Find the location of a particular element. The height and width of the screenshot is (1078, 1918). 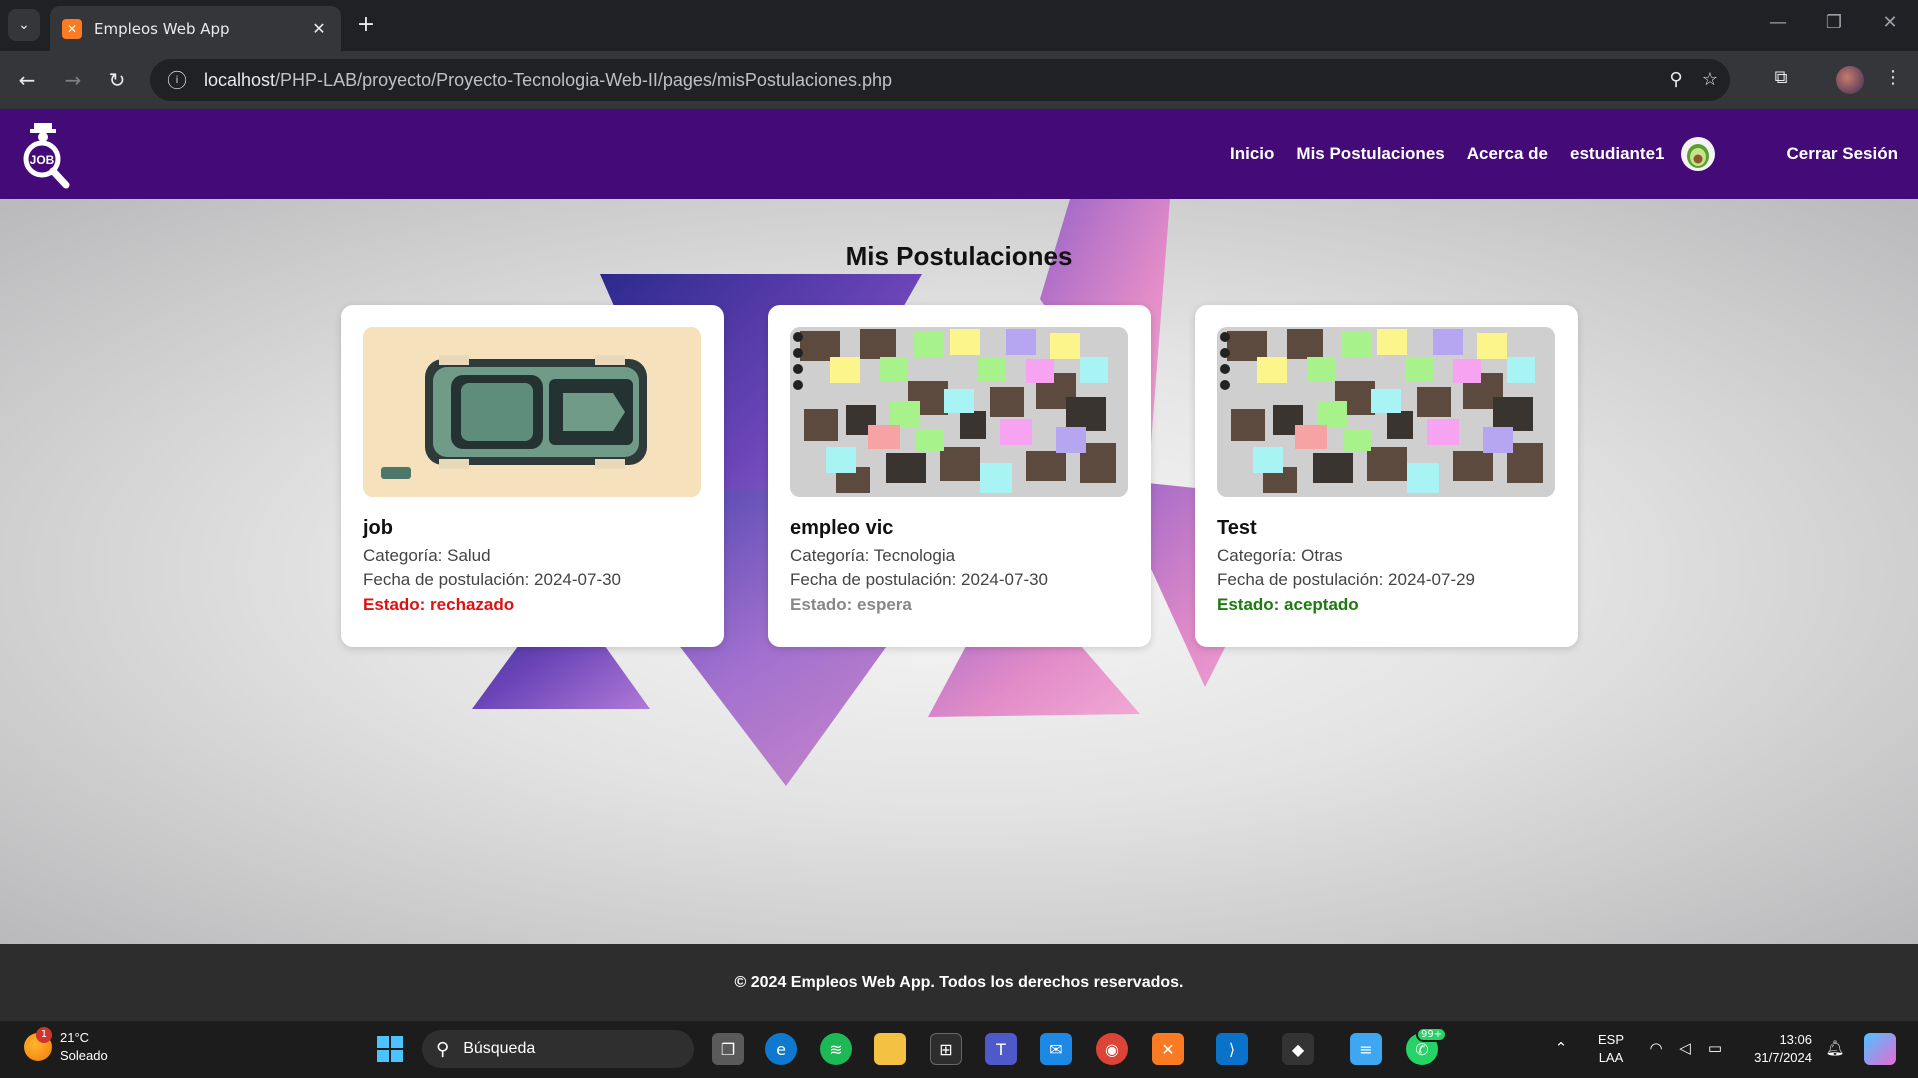

wifi-icon: ◠ is located at coordinates (1656, 1048).